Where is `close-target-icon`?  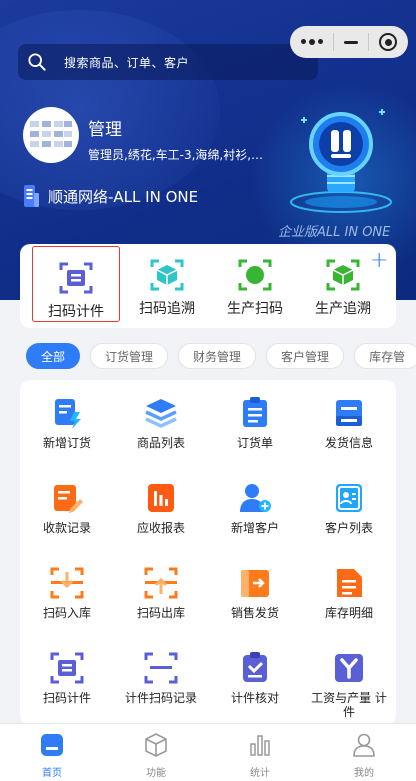 close-target-icon is located at coordinates (388, 42).